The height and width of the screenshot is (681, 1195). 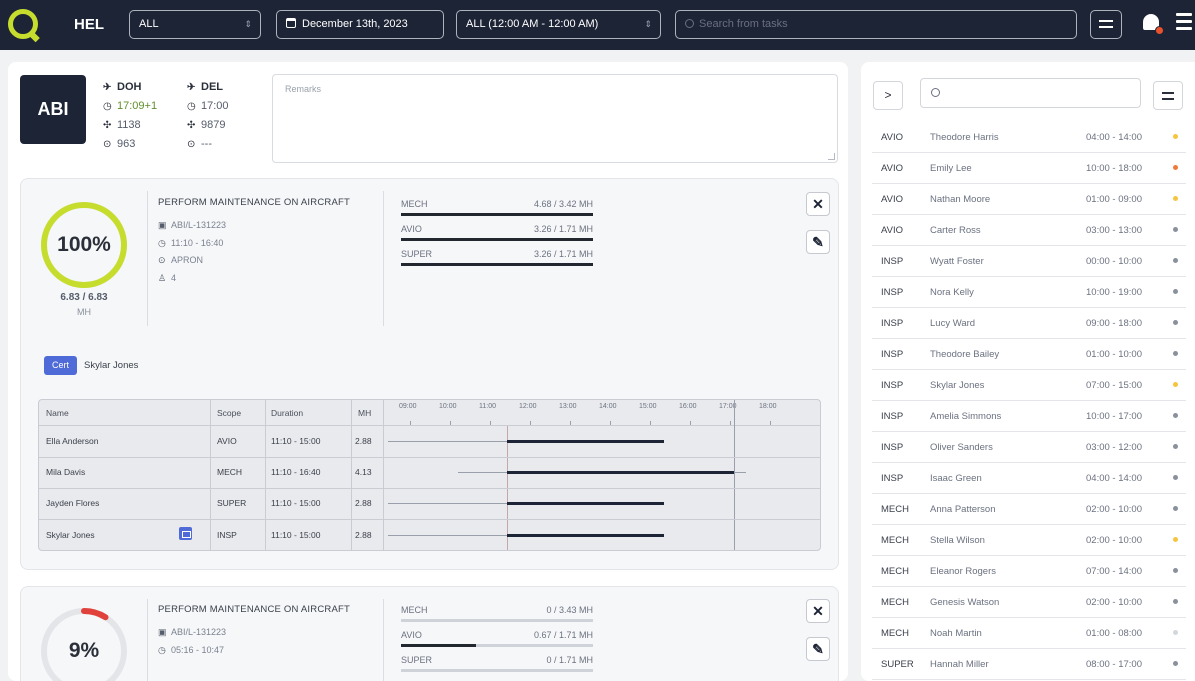 I want to click on staff-shift-hours: 03:00 - 13:00, so click(x=1114, y=230).